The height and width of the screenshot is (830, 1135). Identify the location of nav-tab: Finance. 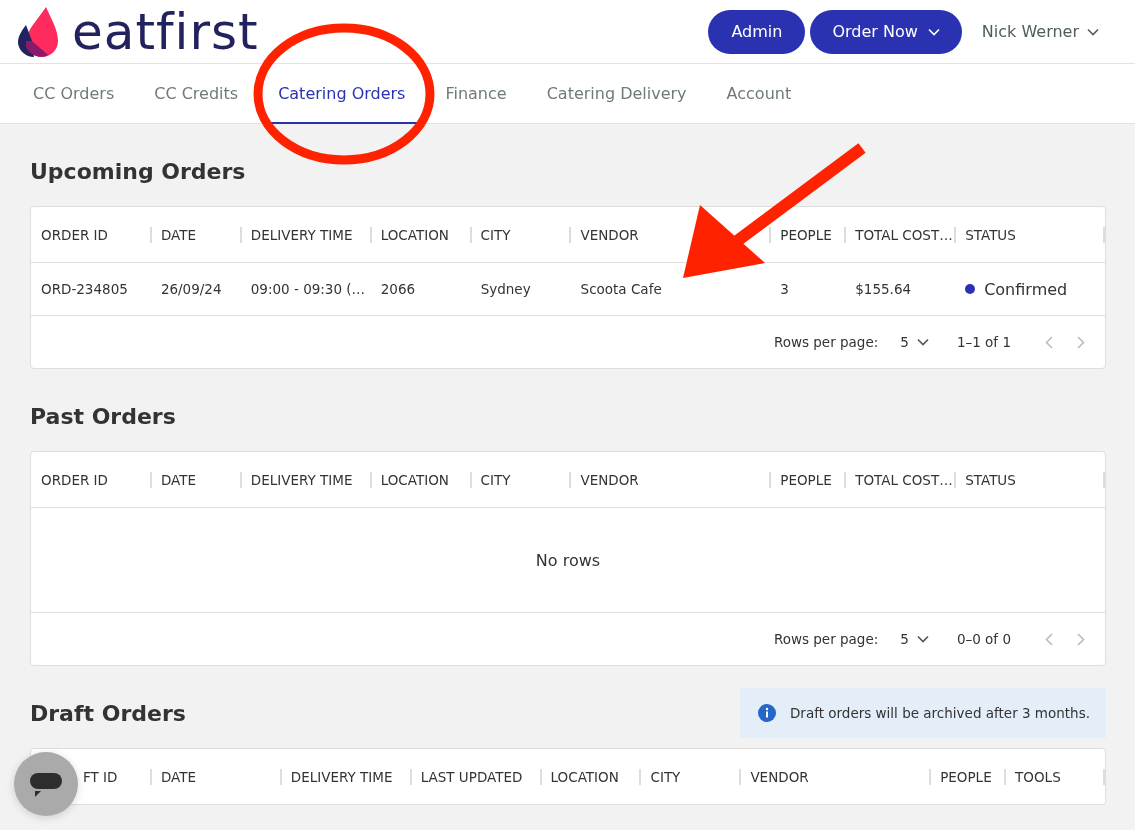
(476, 94).